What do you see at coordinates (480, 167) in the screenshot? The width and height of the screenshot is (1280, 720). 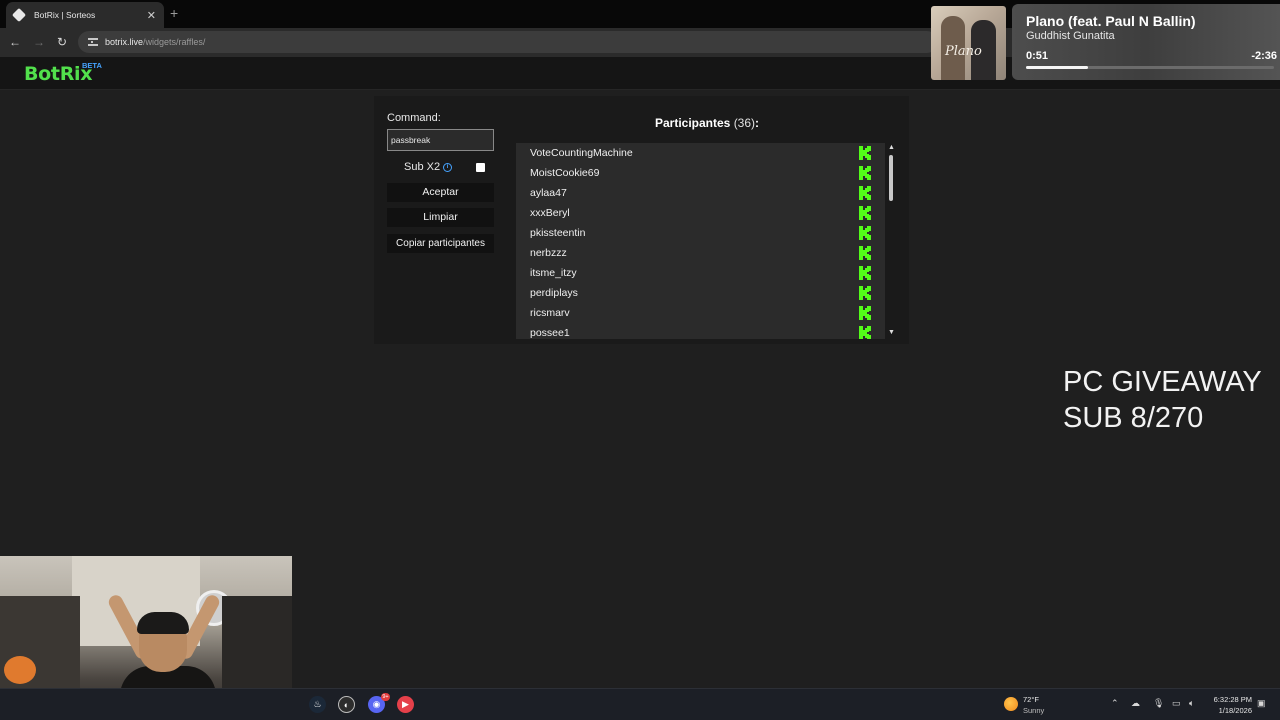 I see `sub-x2-checkbox` at bounding box center [480, 167].